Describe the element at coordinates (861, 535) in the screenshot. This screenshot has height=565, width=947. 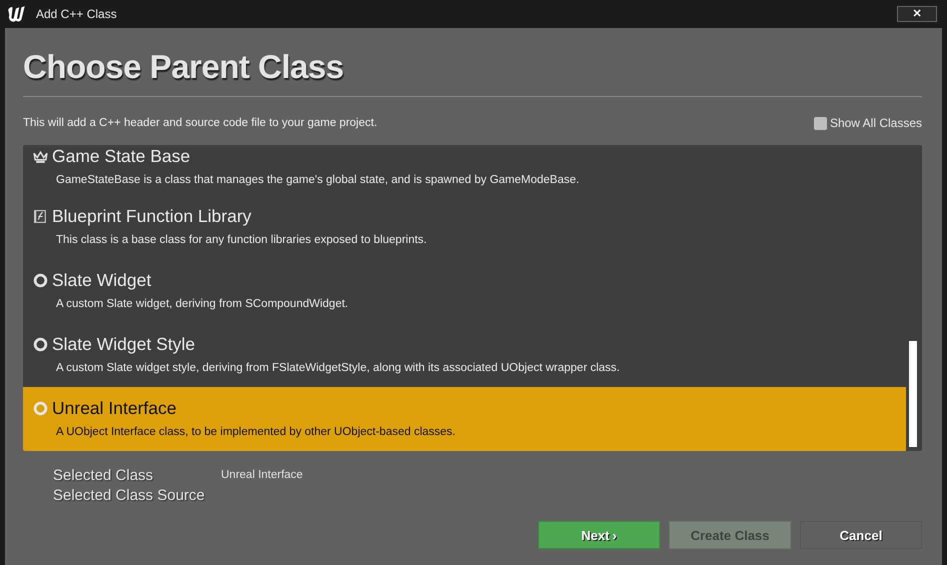
I see `dialog-button: Cancel` at that location.